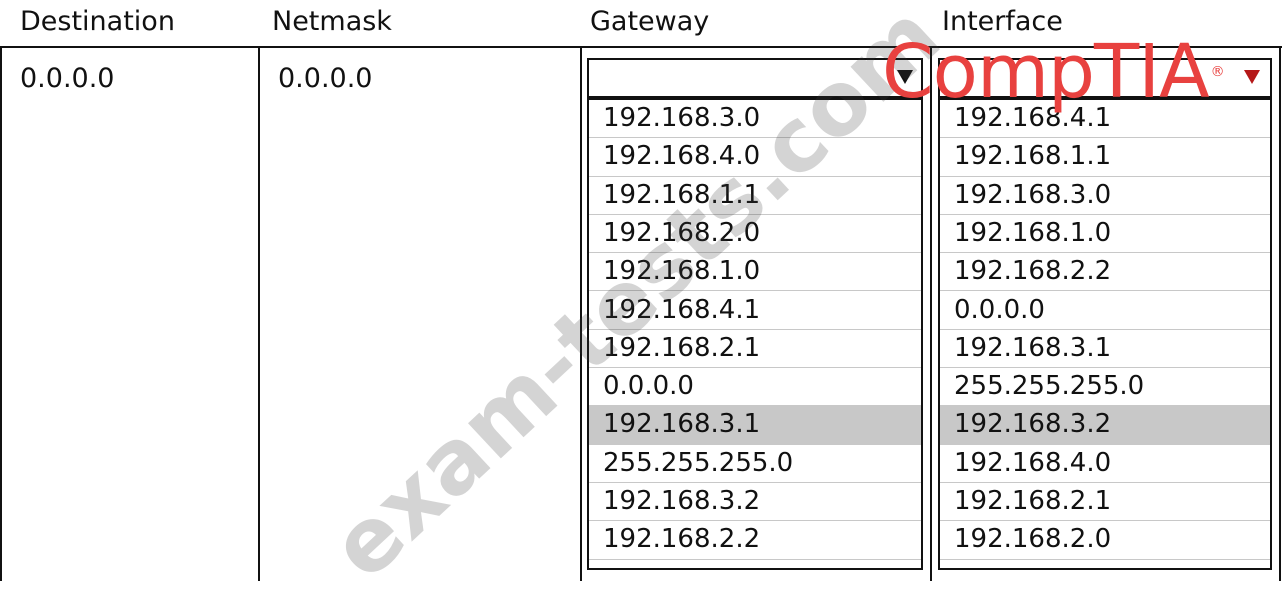 The height and width of the screenshot is (599, 1282). Describe the element at coordinates (1105, 272) in the screenshot. I see `interface-option: 192.168.2.2` at that location.